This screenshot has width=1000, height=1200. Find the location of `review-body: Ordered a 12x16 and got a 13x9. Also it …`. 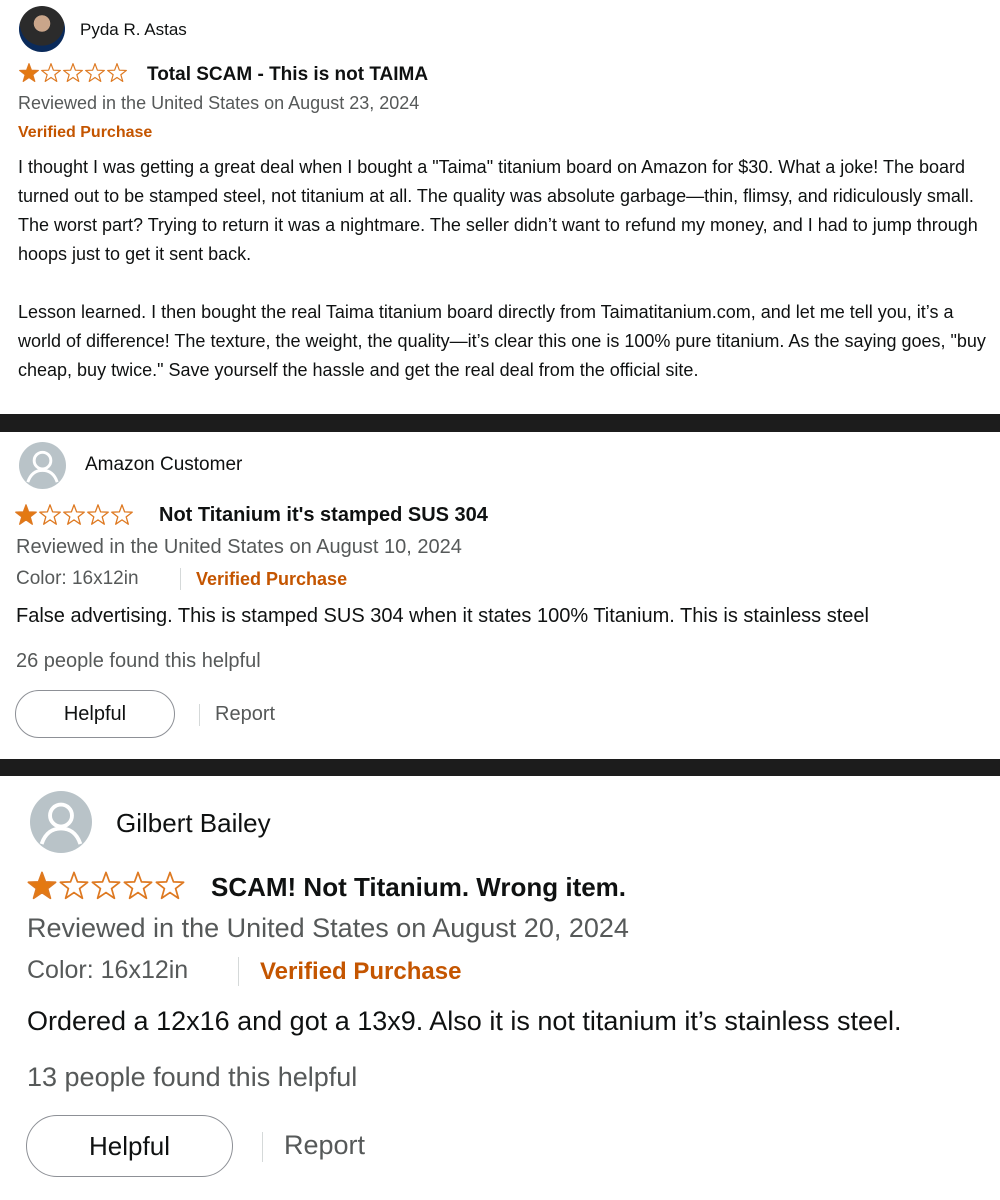

review-body: Ordered a 12x16 and got a 13x9. Also it … is located at coordinates (464, 1021).